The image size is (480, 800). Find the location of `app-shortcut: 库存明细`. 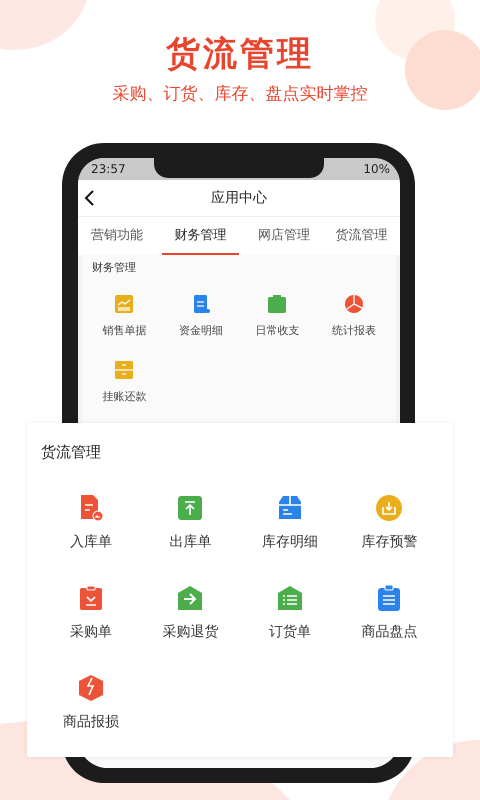

app-shortcut: 库存明细 is located at coordinates (290, 524).